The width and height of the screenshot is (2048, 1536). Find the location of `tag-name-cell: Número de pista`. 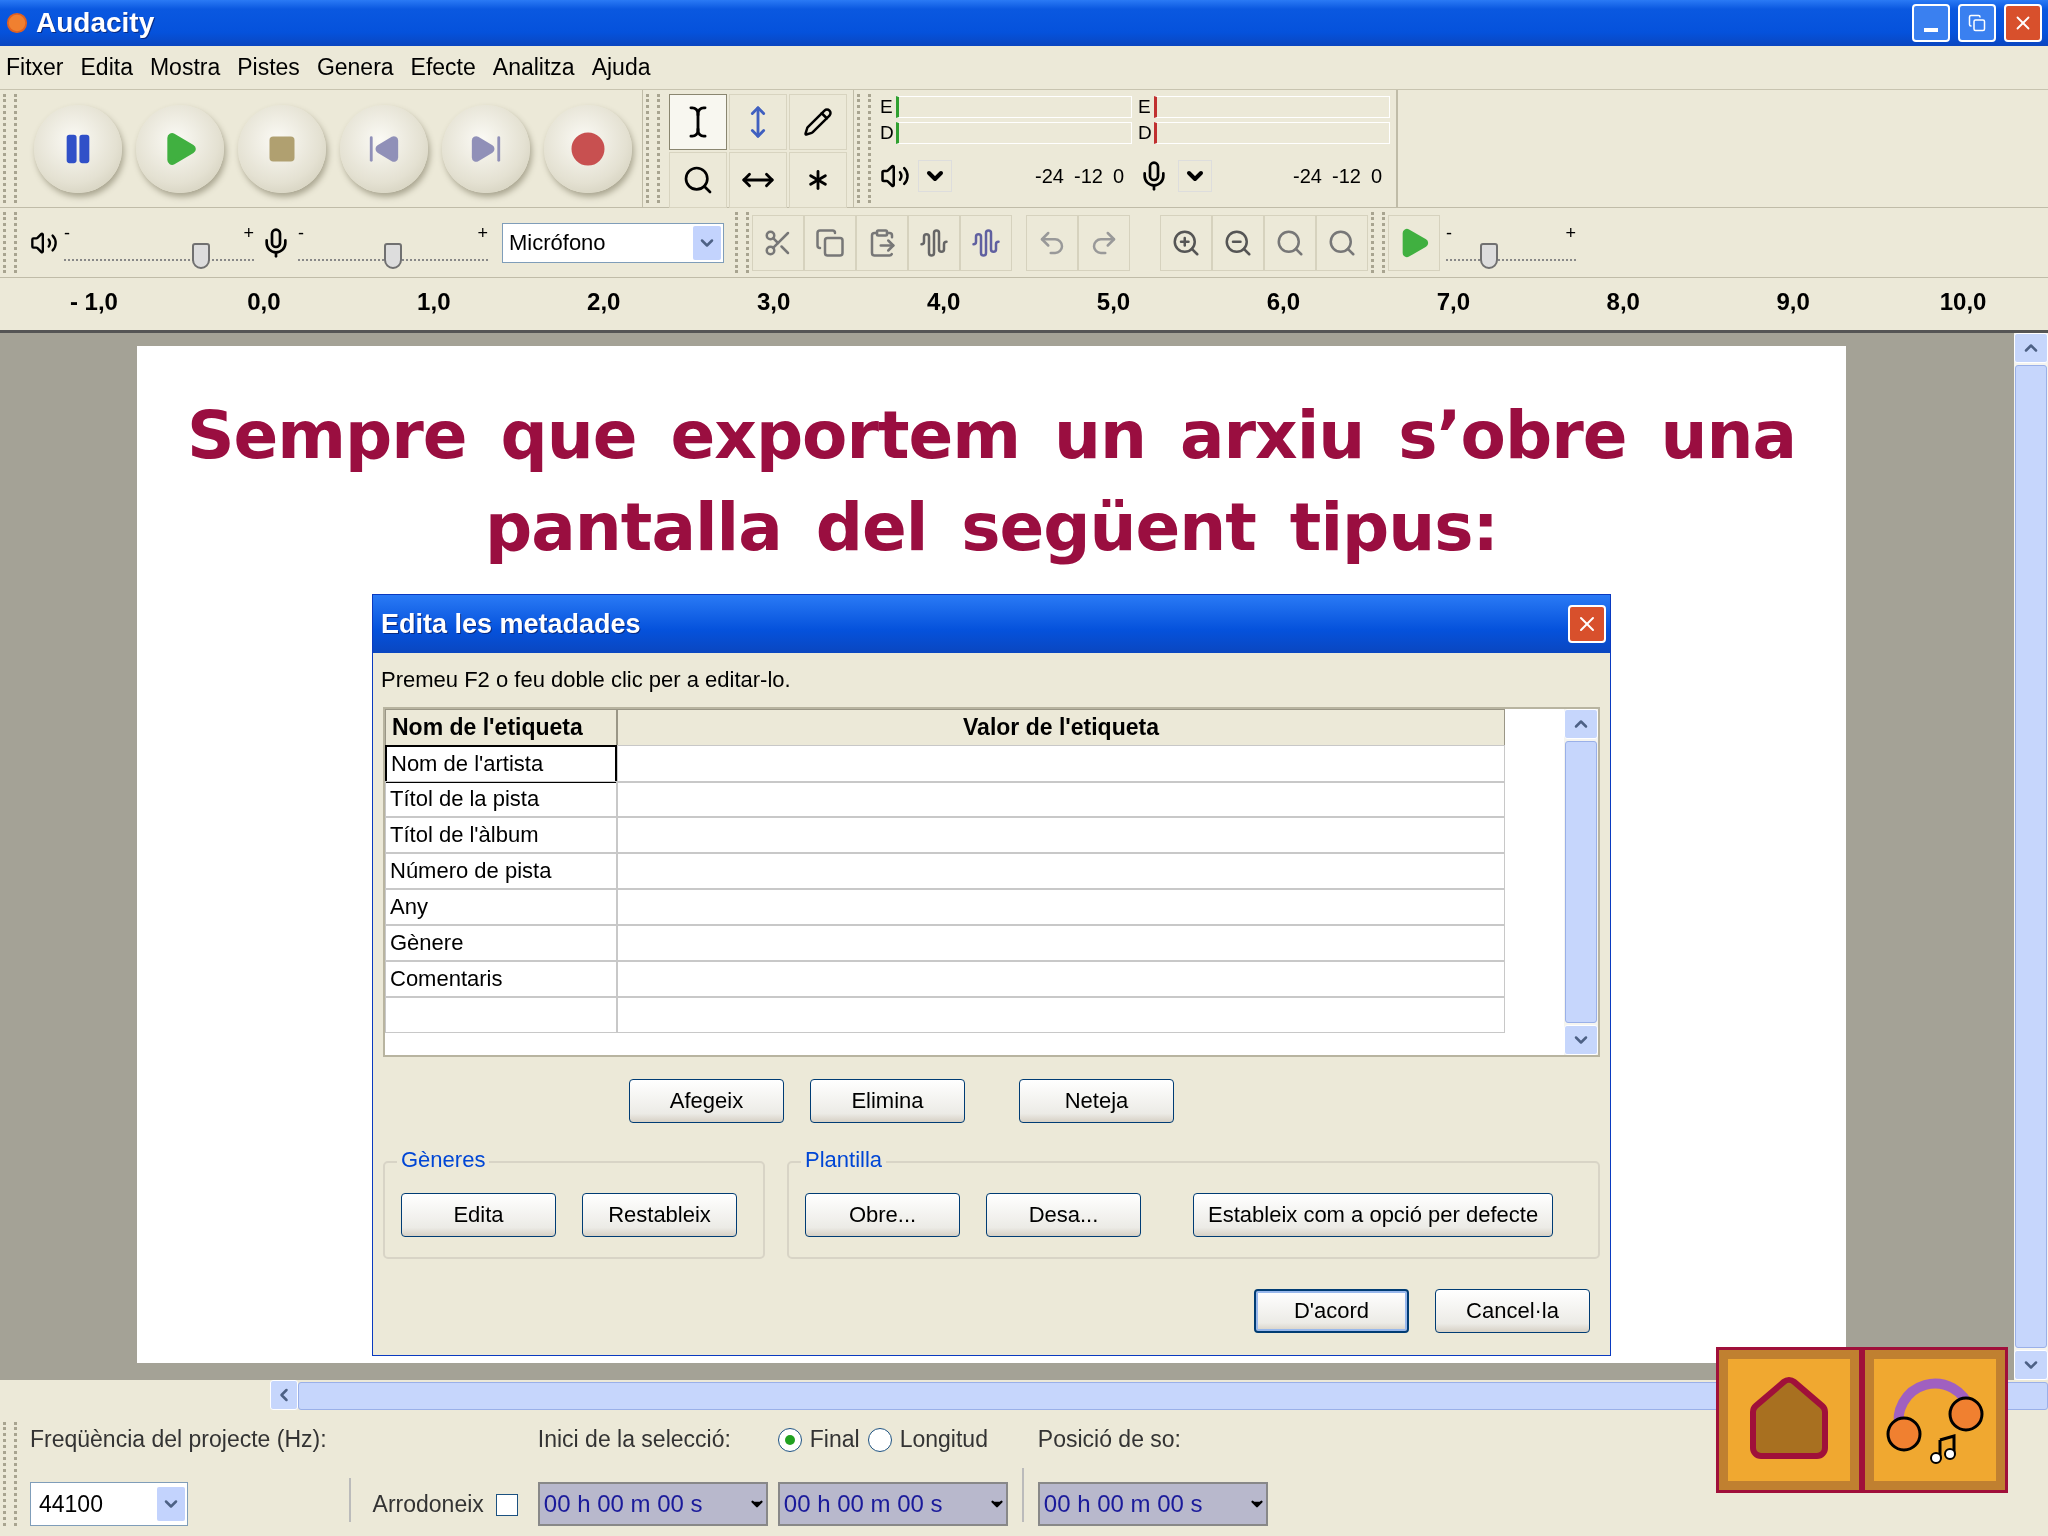

tag-name-cell: Número de pista is located at coordinates (501, 871).